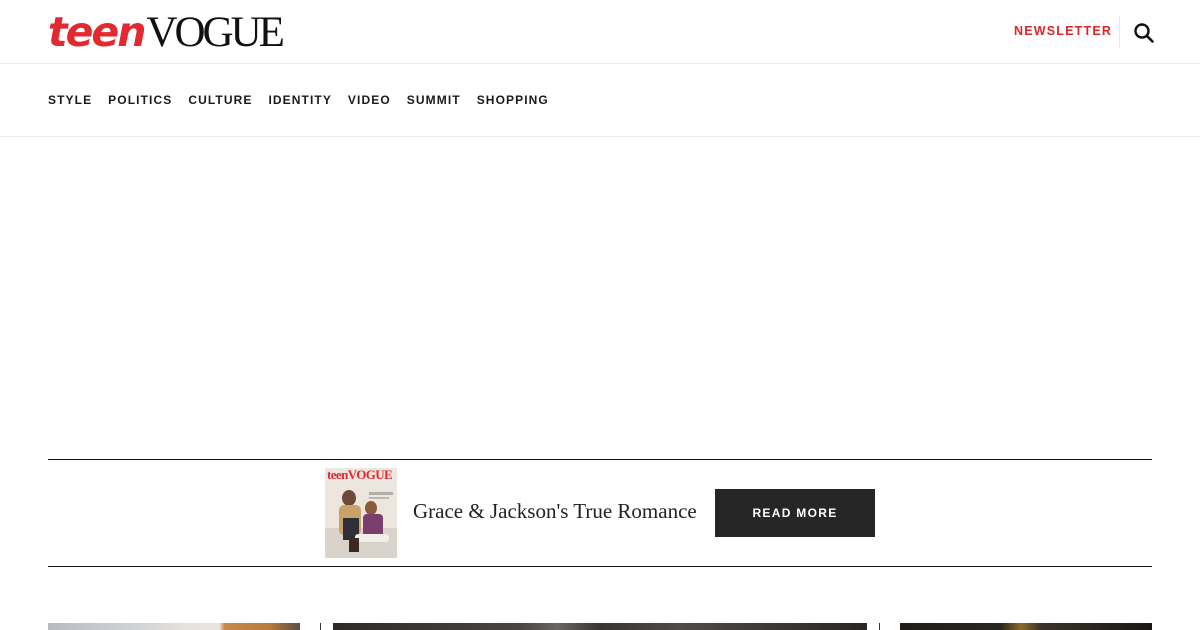 This screenshot has width=1200, height=630. What do you see at coordinates (555, 511) in the screenshot?
I see `promo-headline: Grace & Jackson's True Romance` at bounding box center [555, 511].